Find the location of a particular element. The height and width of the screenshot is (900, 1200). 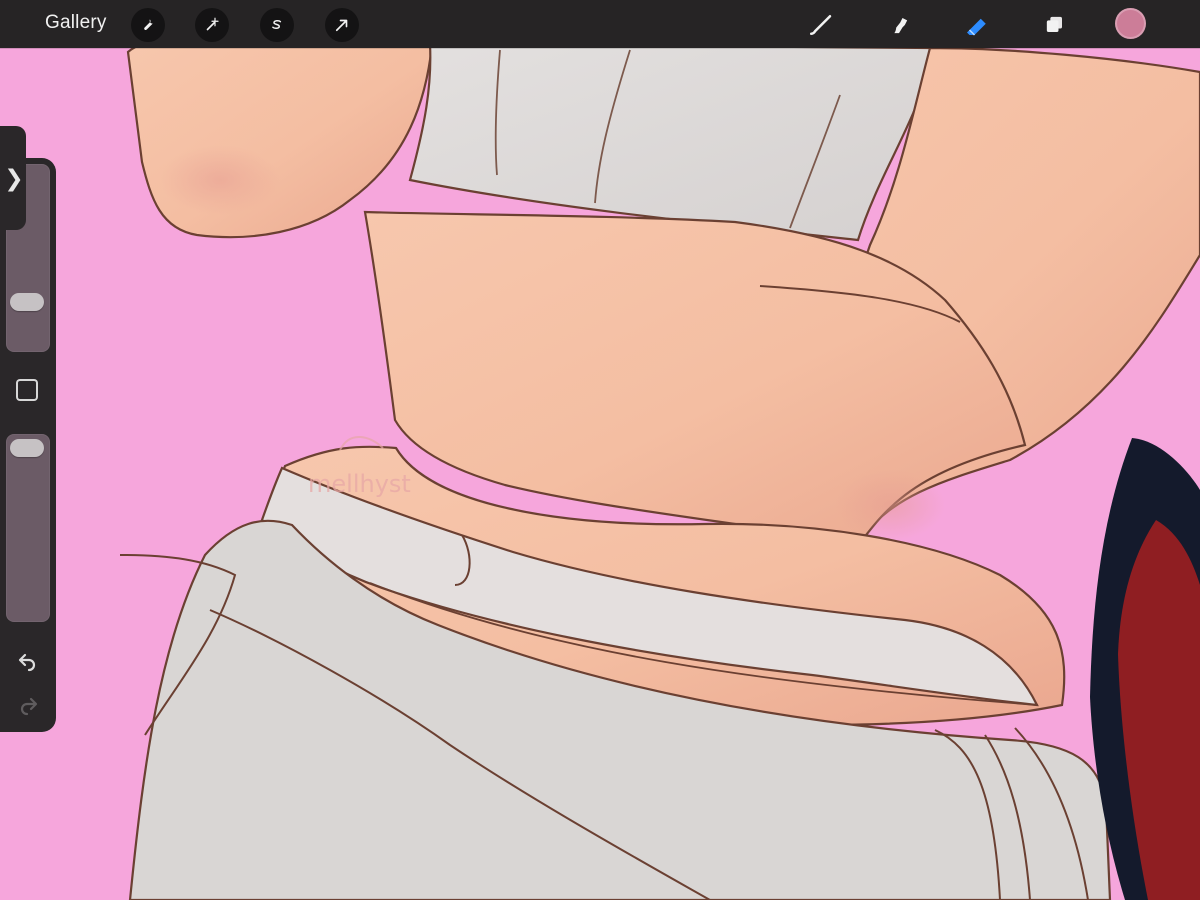

chevron-right-icon: ❯ is located at coordinates (14, 177).